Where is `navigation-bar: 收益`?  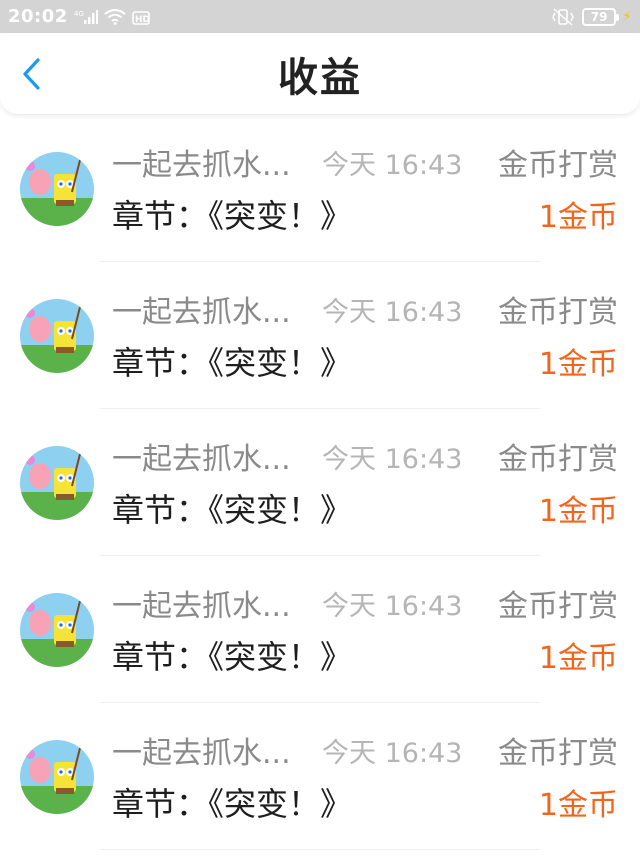 navigation-bar: 收益 is located at coordinates (320, 74).